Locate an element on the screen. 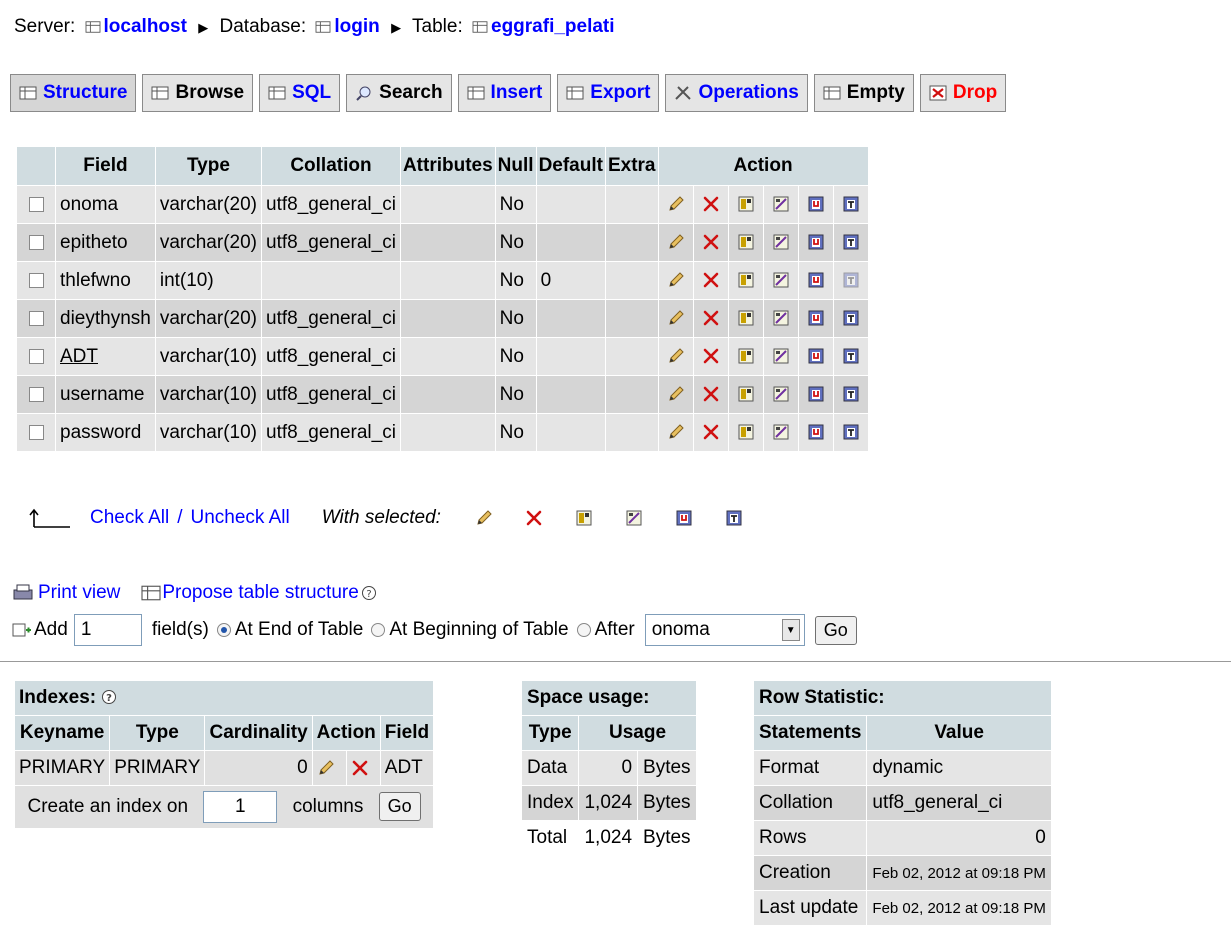 Image resolution: width=1231 pixels, height=938 pixels. field-count-input: 1 is located at coordinates (107, 630).